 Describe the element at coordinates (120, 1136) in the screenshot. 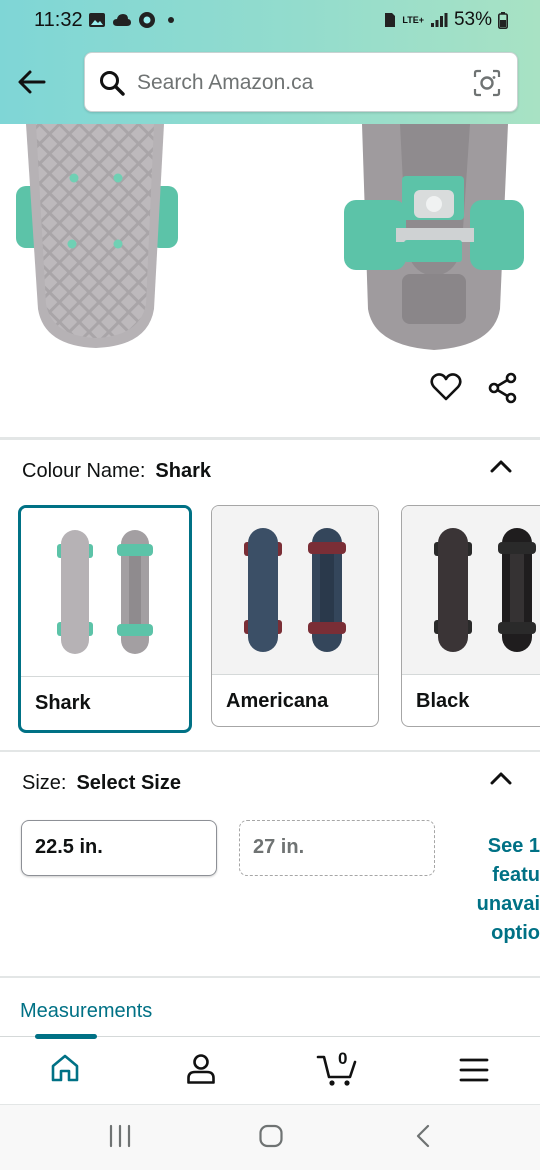

I see `recent-apps-icon` at that location.